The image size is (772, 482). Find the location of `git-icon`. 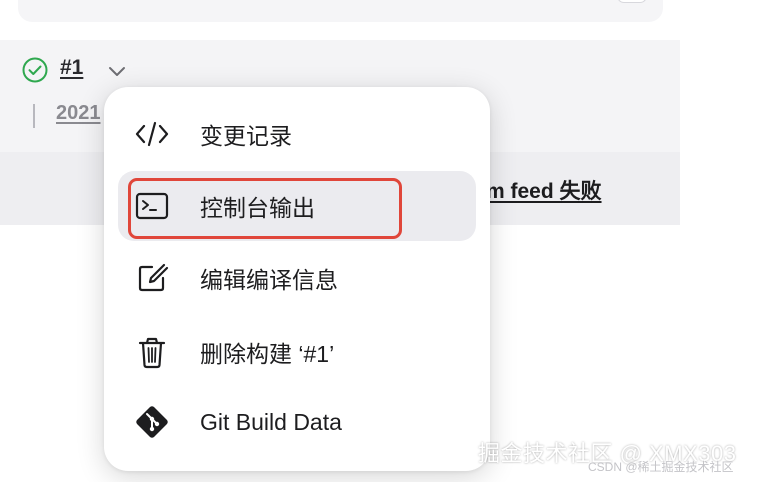

git-icon is located at coordinates (152, 422).